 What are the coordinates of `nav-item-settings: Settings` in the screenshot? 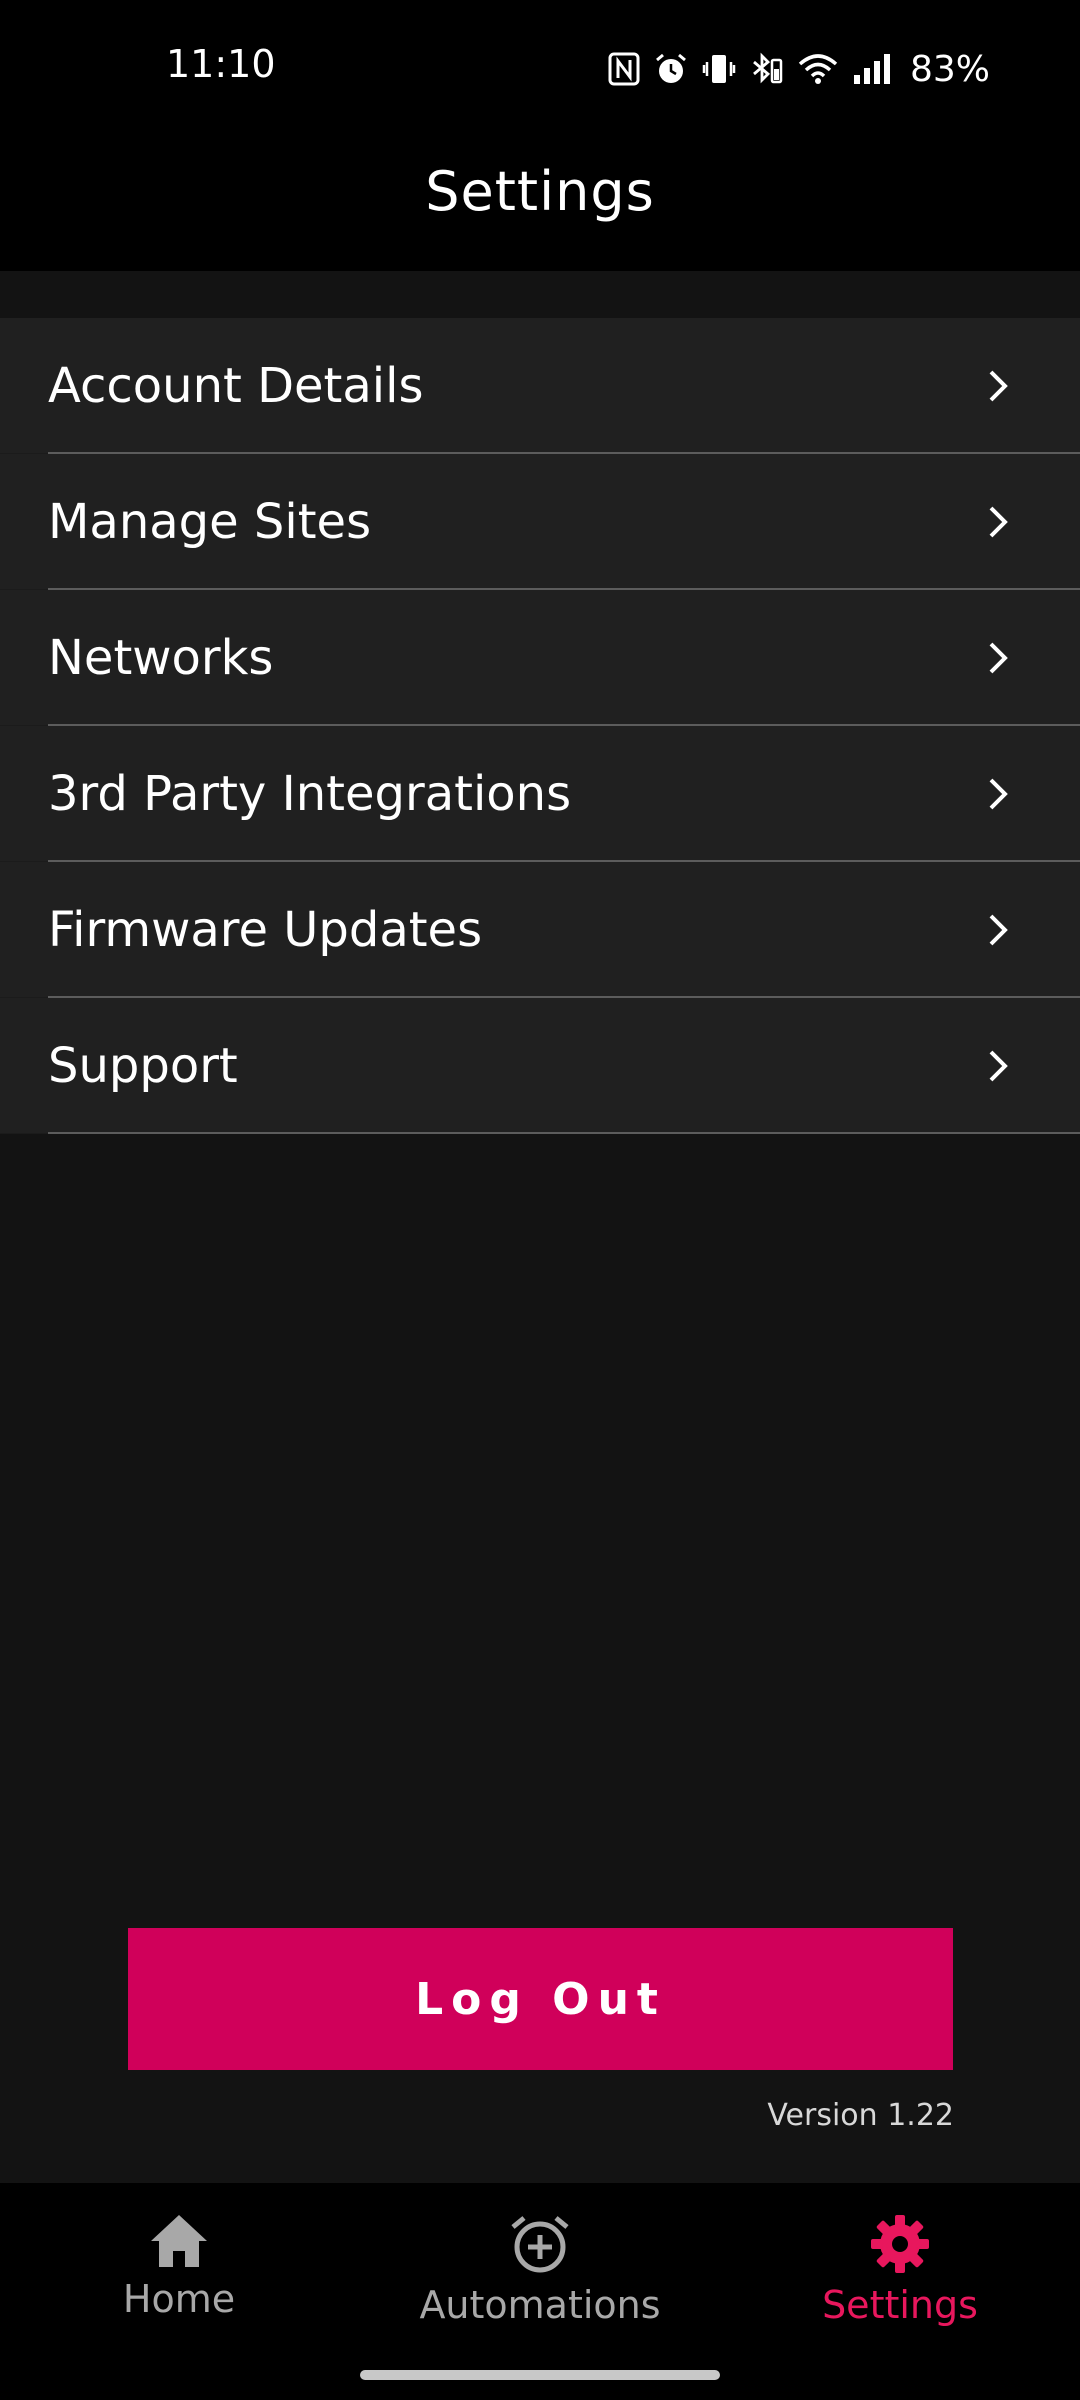 It's located at (900, 2270).